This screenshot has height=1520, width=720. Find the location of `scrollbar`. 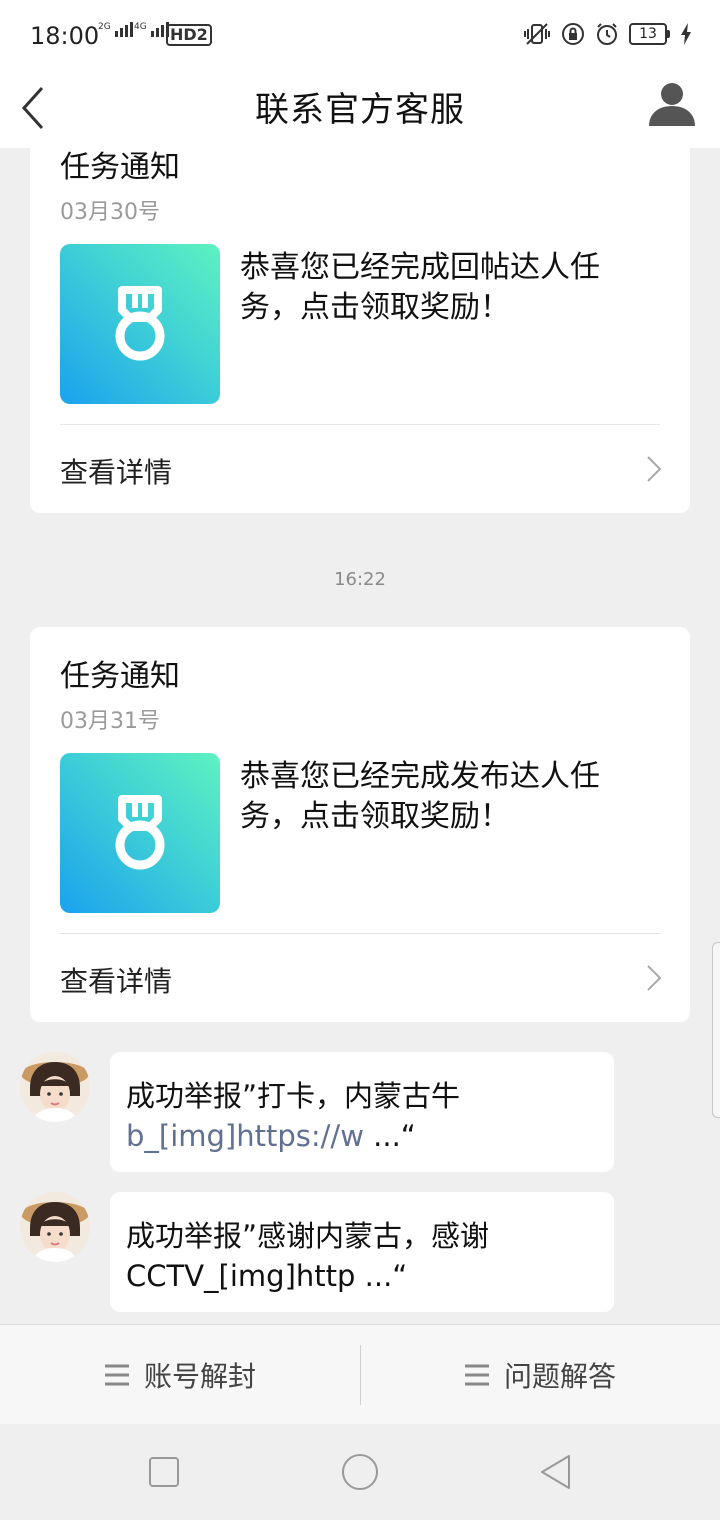

scrollbar is located at coordinates (716, 1030).